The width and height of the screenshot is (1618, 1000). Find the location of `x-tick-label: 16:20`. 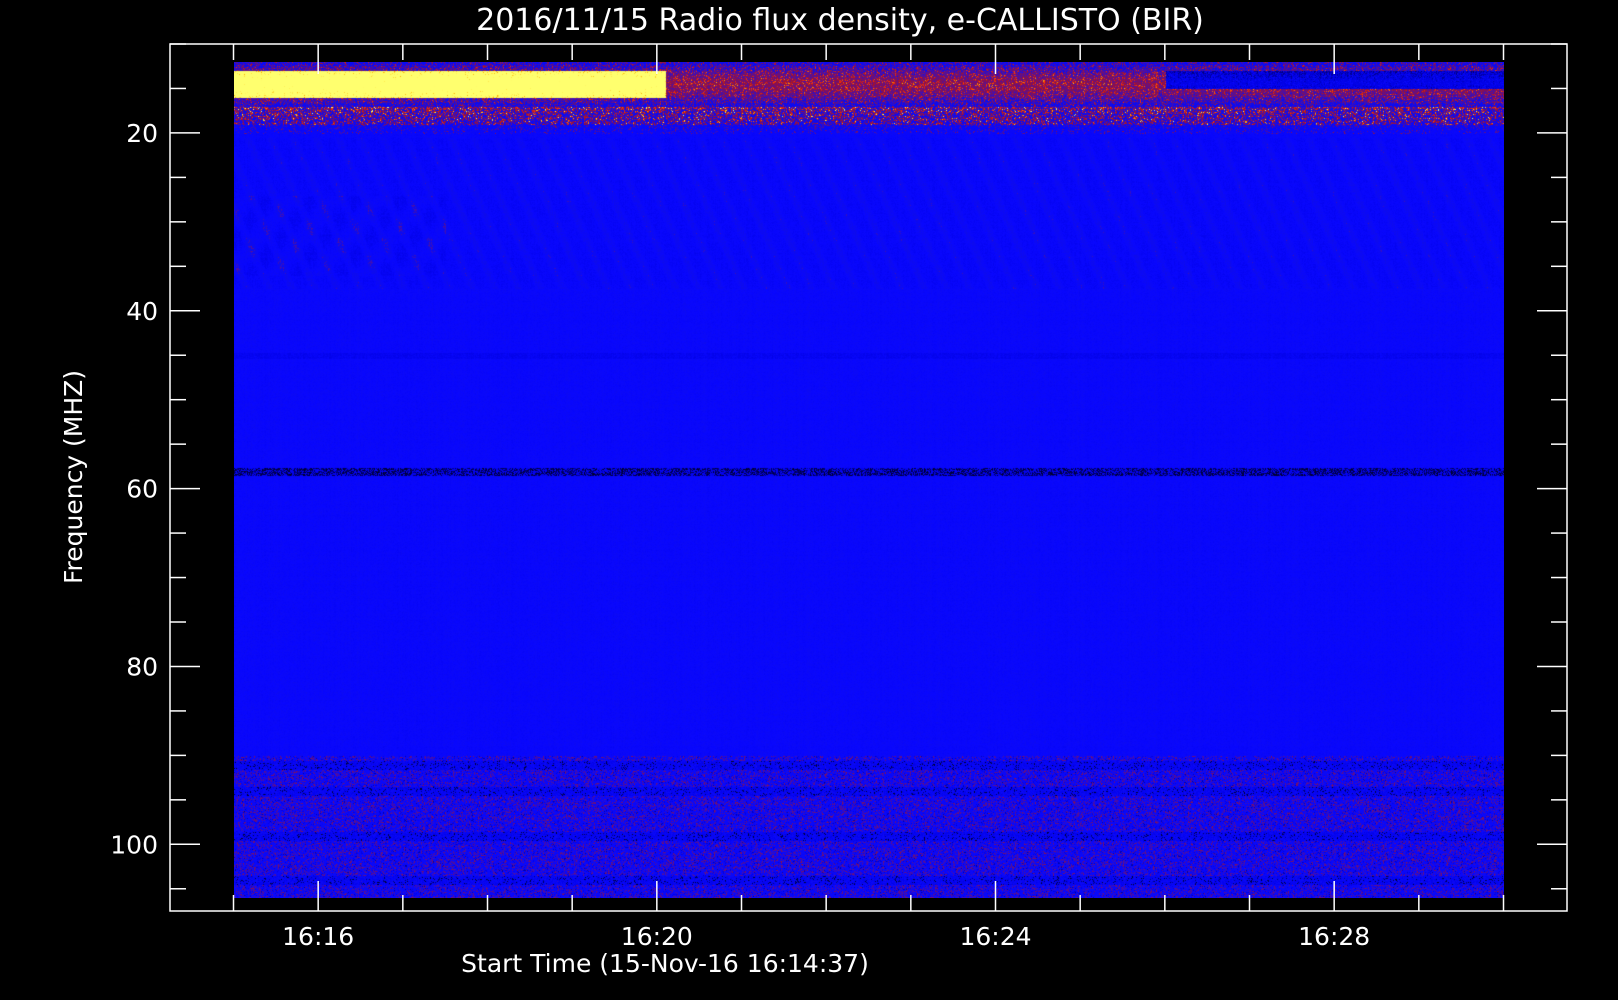

x-tick-label: 16:20 is located at coordinates (657, 936).